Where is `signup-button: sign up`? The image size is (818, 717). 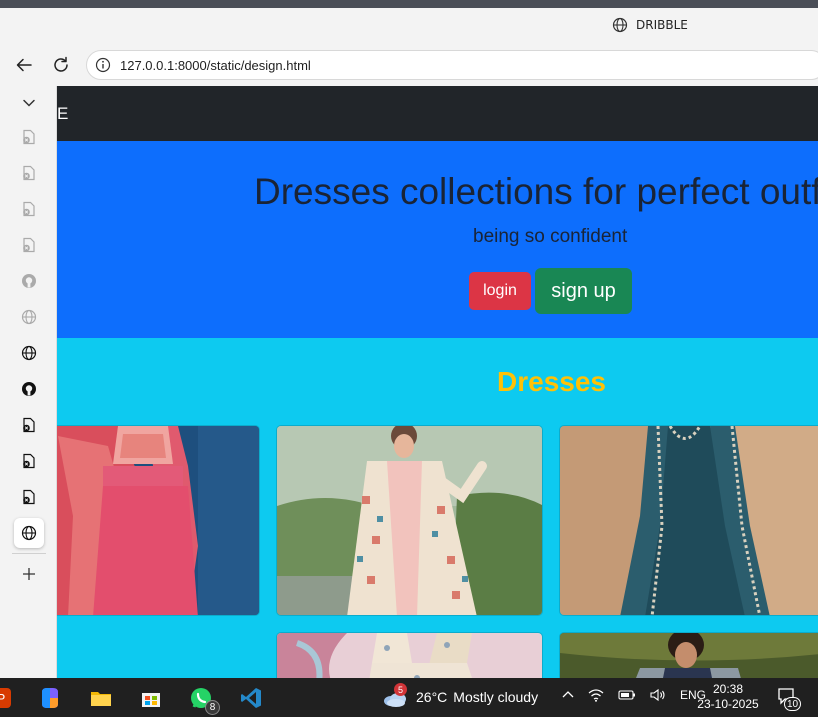
signup-button: sign up is located at coordinates (583, 291).